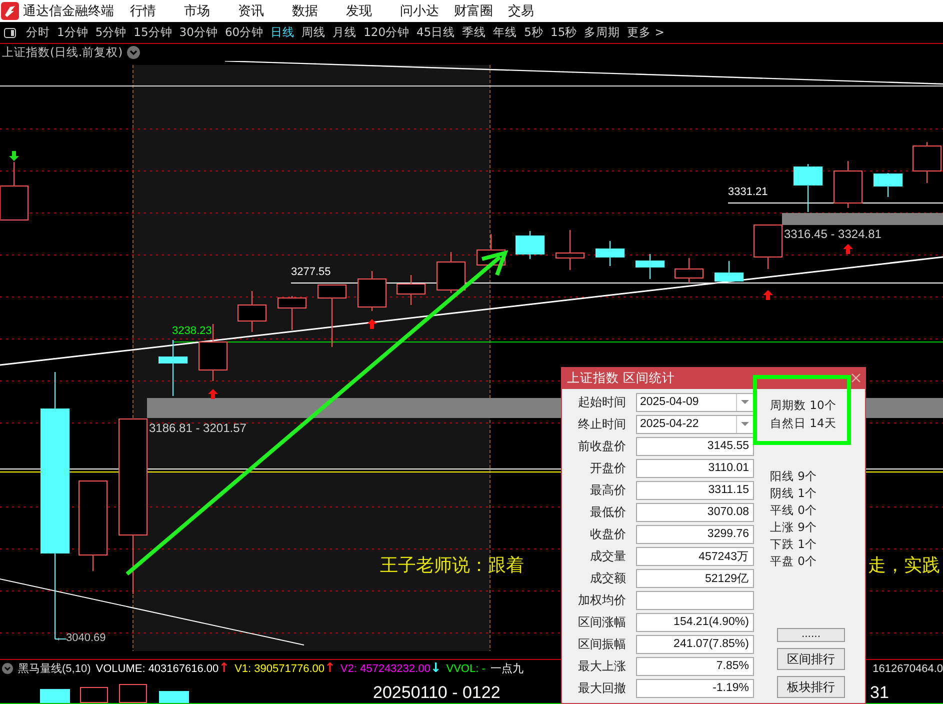 This screenshot has width=943, height=704. I want to click on field-label: 加权均价, so click(601, 600).